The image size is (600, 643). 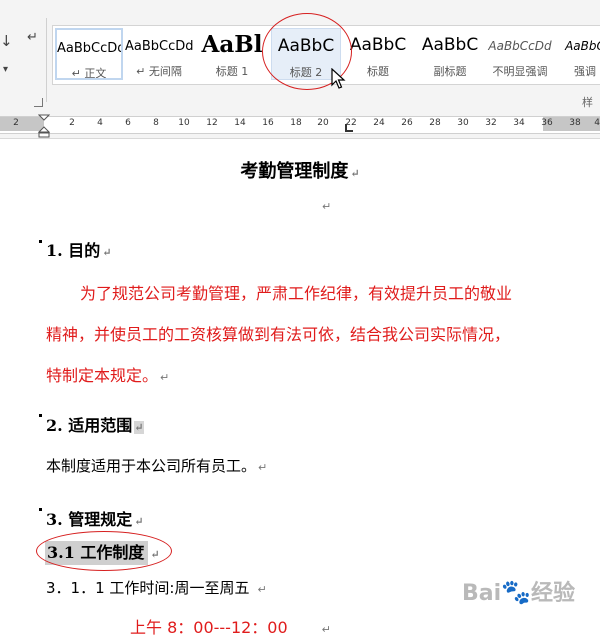 What do you see at coordinates (323, 123) in the screenshot?
I see `ruler-number: 20` at bounding box center [323, 123].